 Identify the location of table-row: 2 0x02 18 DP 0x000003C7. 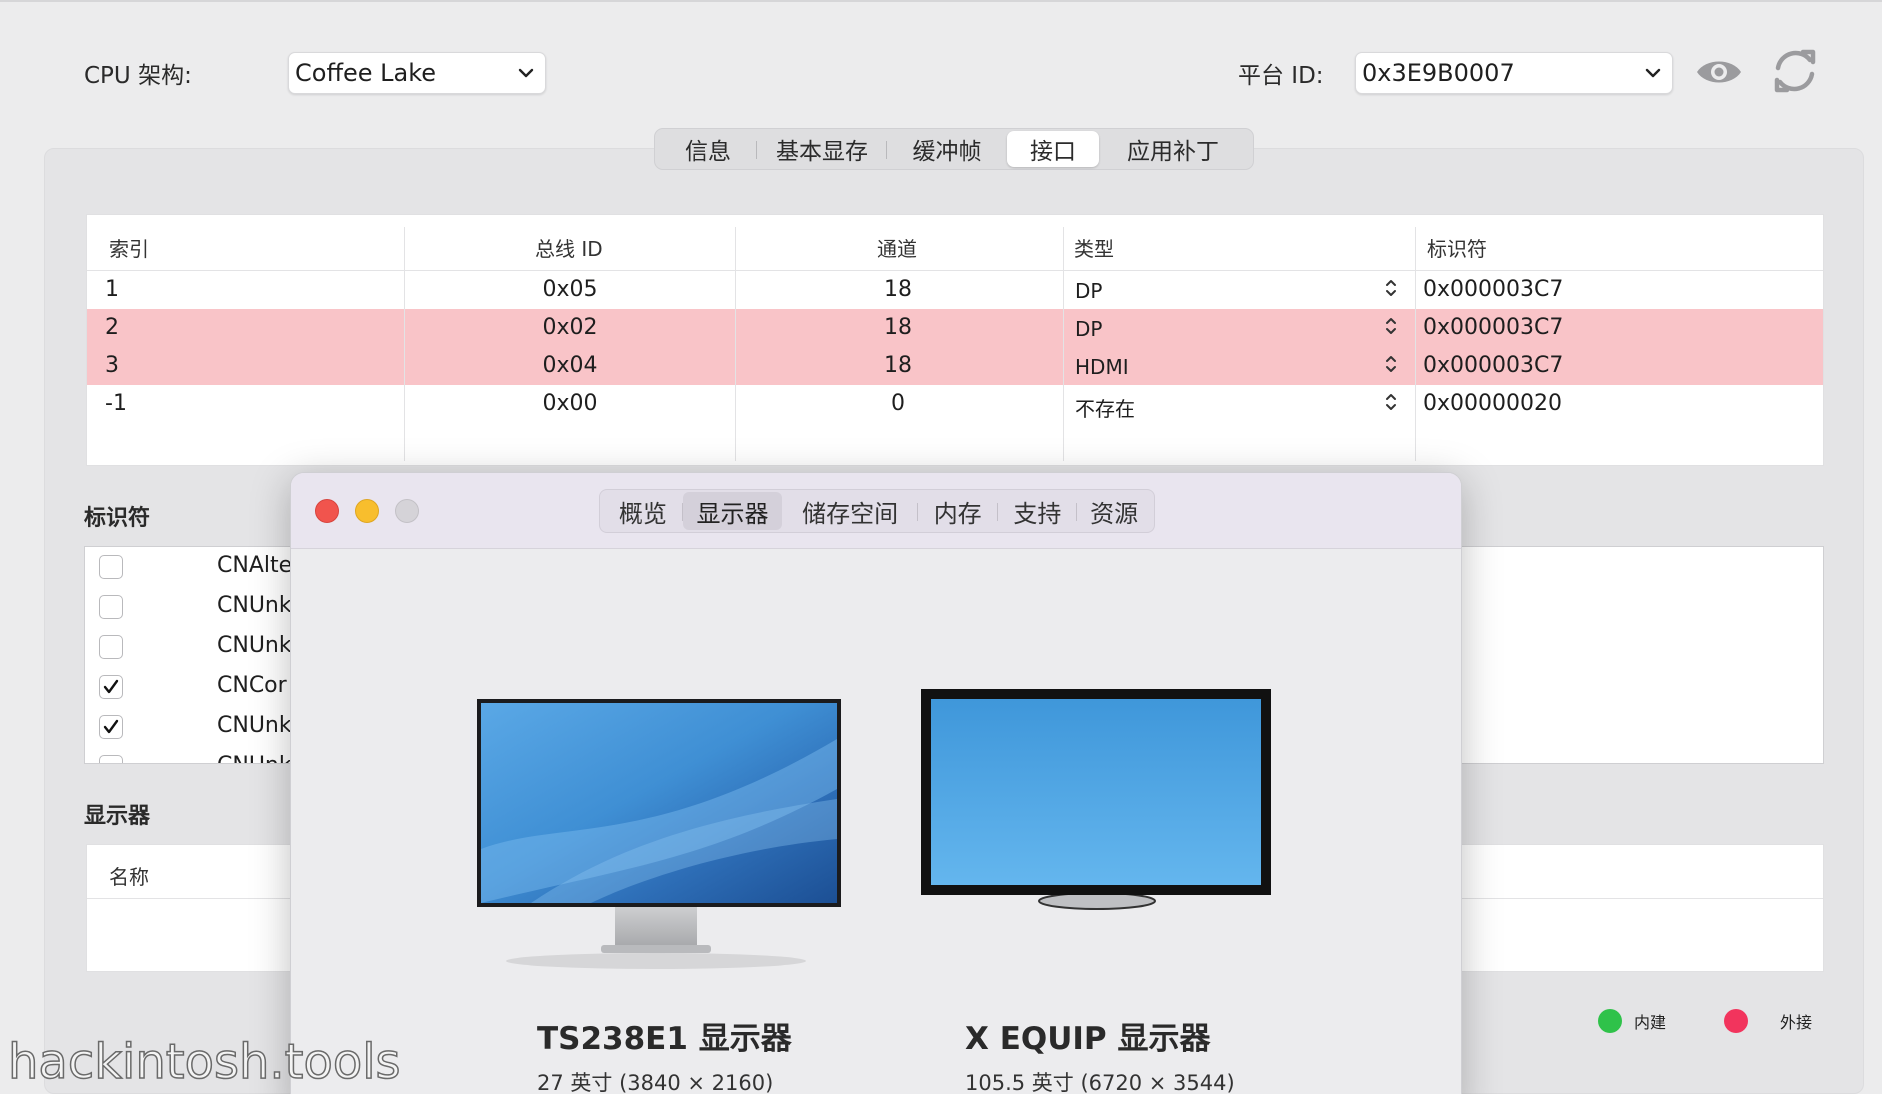
(955, 328).